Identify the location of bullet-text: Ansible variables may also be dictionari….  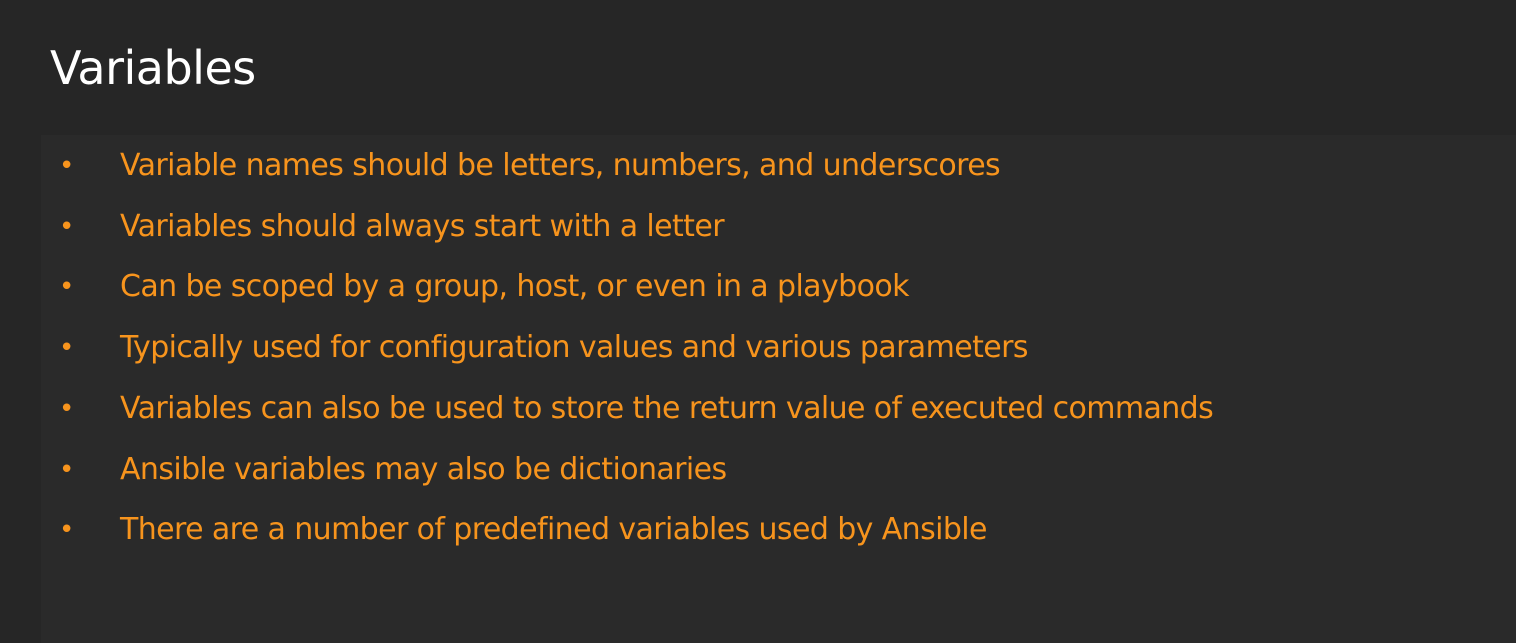
(423, 469).